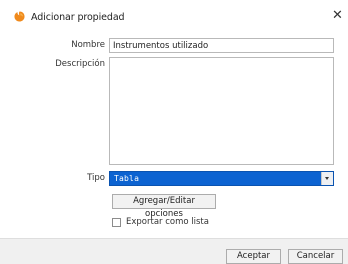  What do you see at coordinates (167, 222) in the screenshot?
I see `export-list-label: Exportar como lista` at bounding box center [167, 222].